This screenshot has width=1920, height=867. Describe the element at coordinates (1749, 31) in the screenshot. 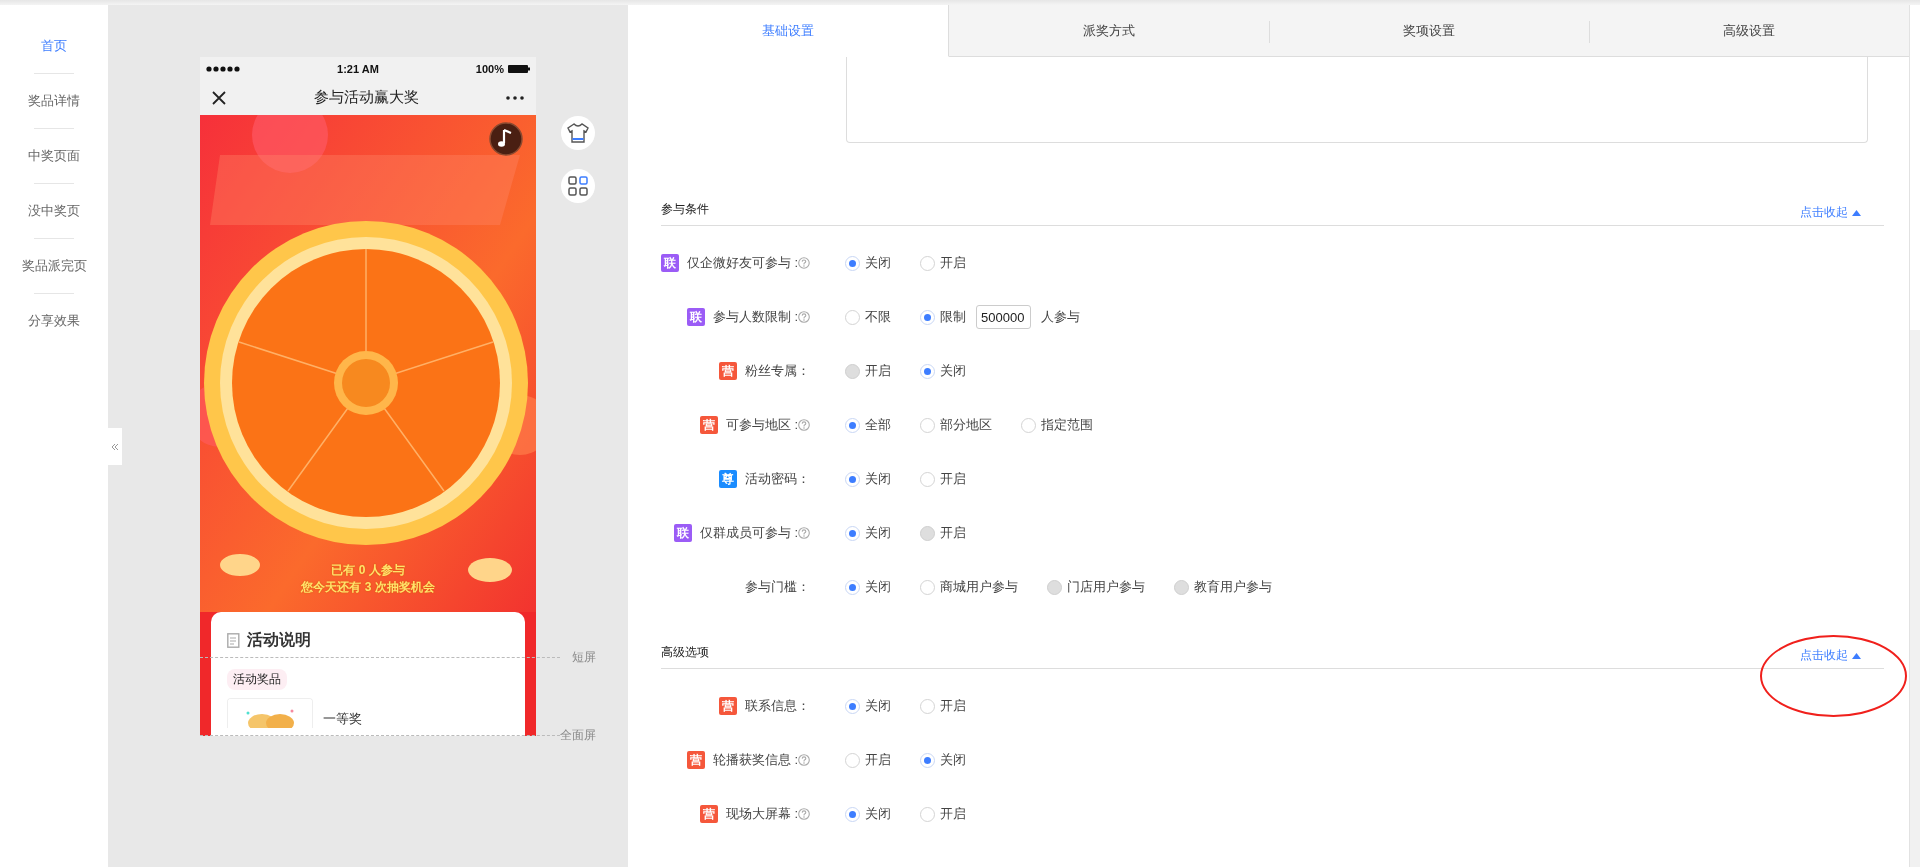

I see `tab: 高级设置` at that location.